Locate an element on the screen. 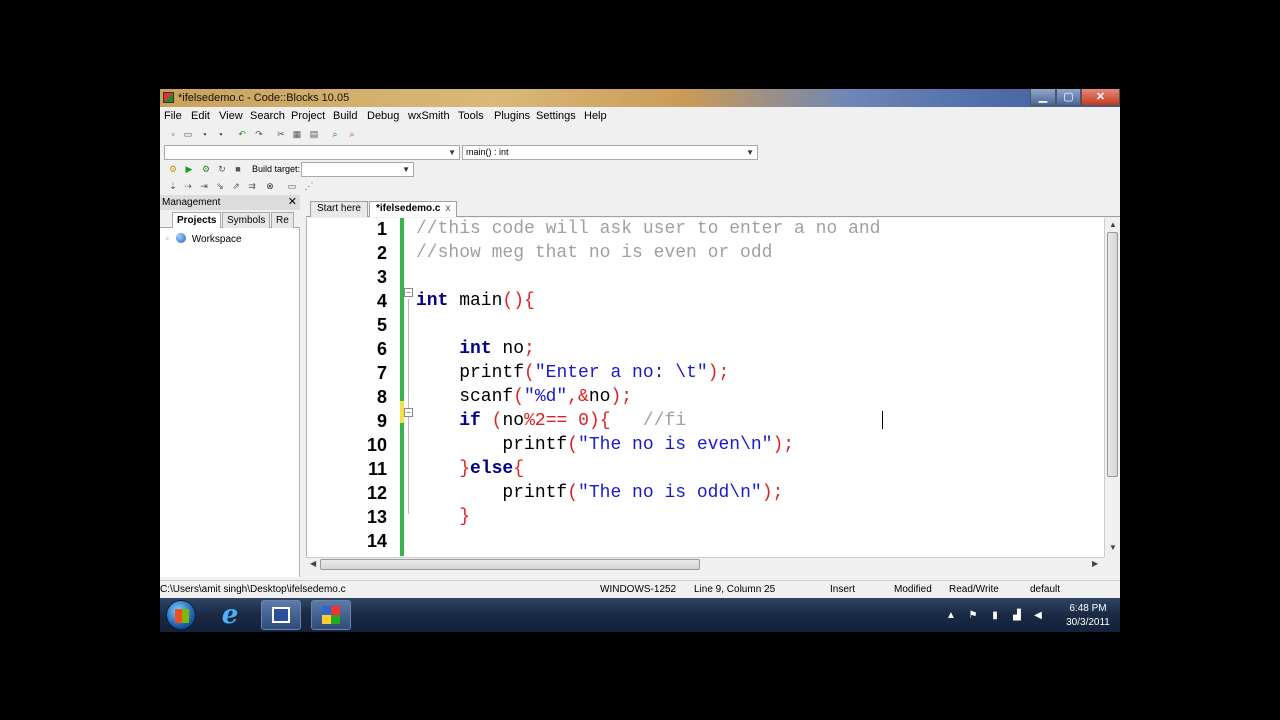  code-token: //show meg that no is even or odd is located at coordinates (594, 253).